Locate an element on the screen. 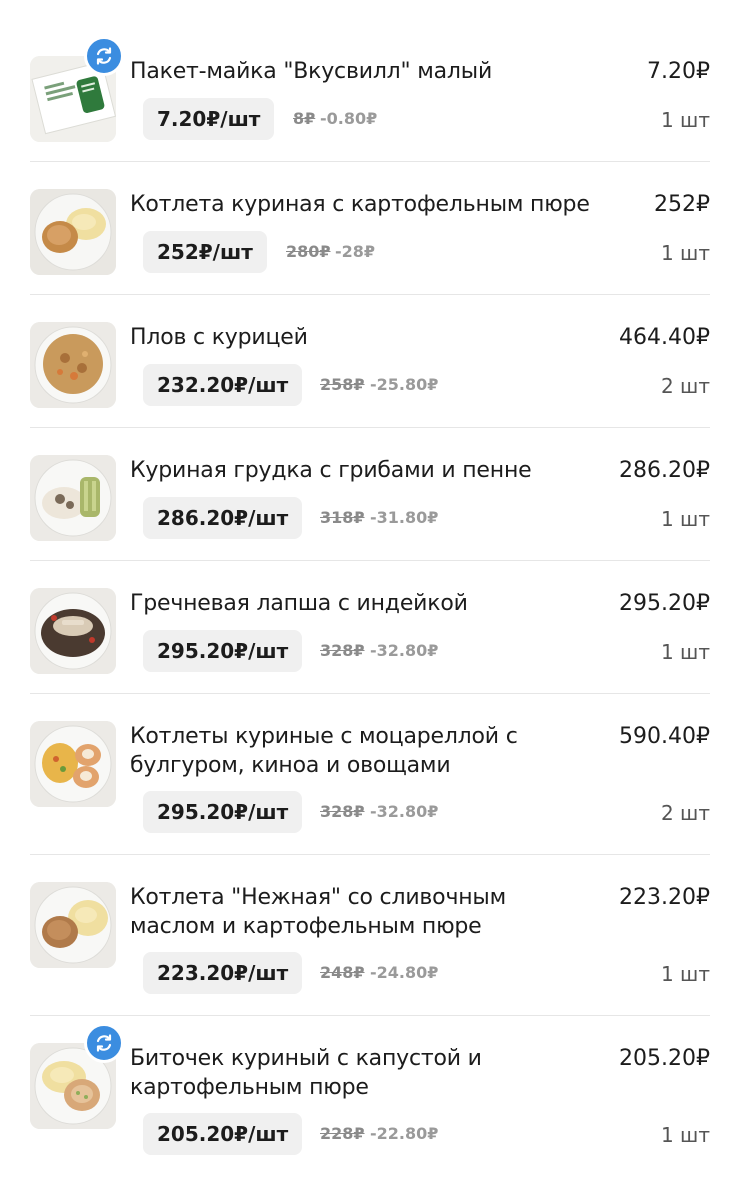 Image resolution: width=740 pixels, height=1196 pixels. cutlets-bulgur-image is located at coordinates (73, 764).